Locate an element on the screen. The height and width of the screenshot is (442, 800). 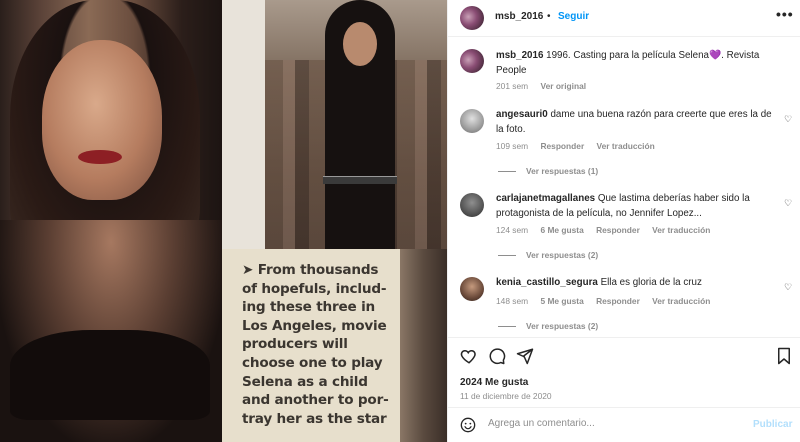
comment-likes: 5 Me gusta is located at coordinates (561, 301).